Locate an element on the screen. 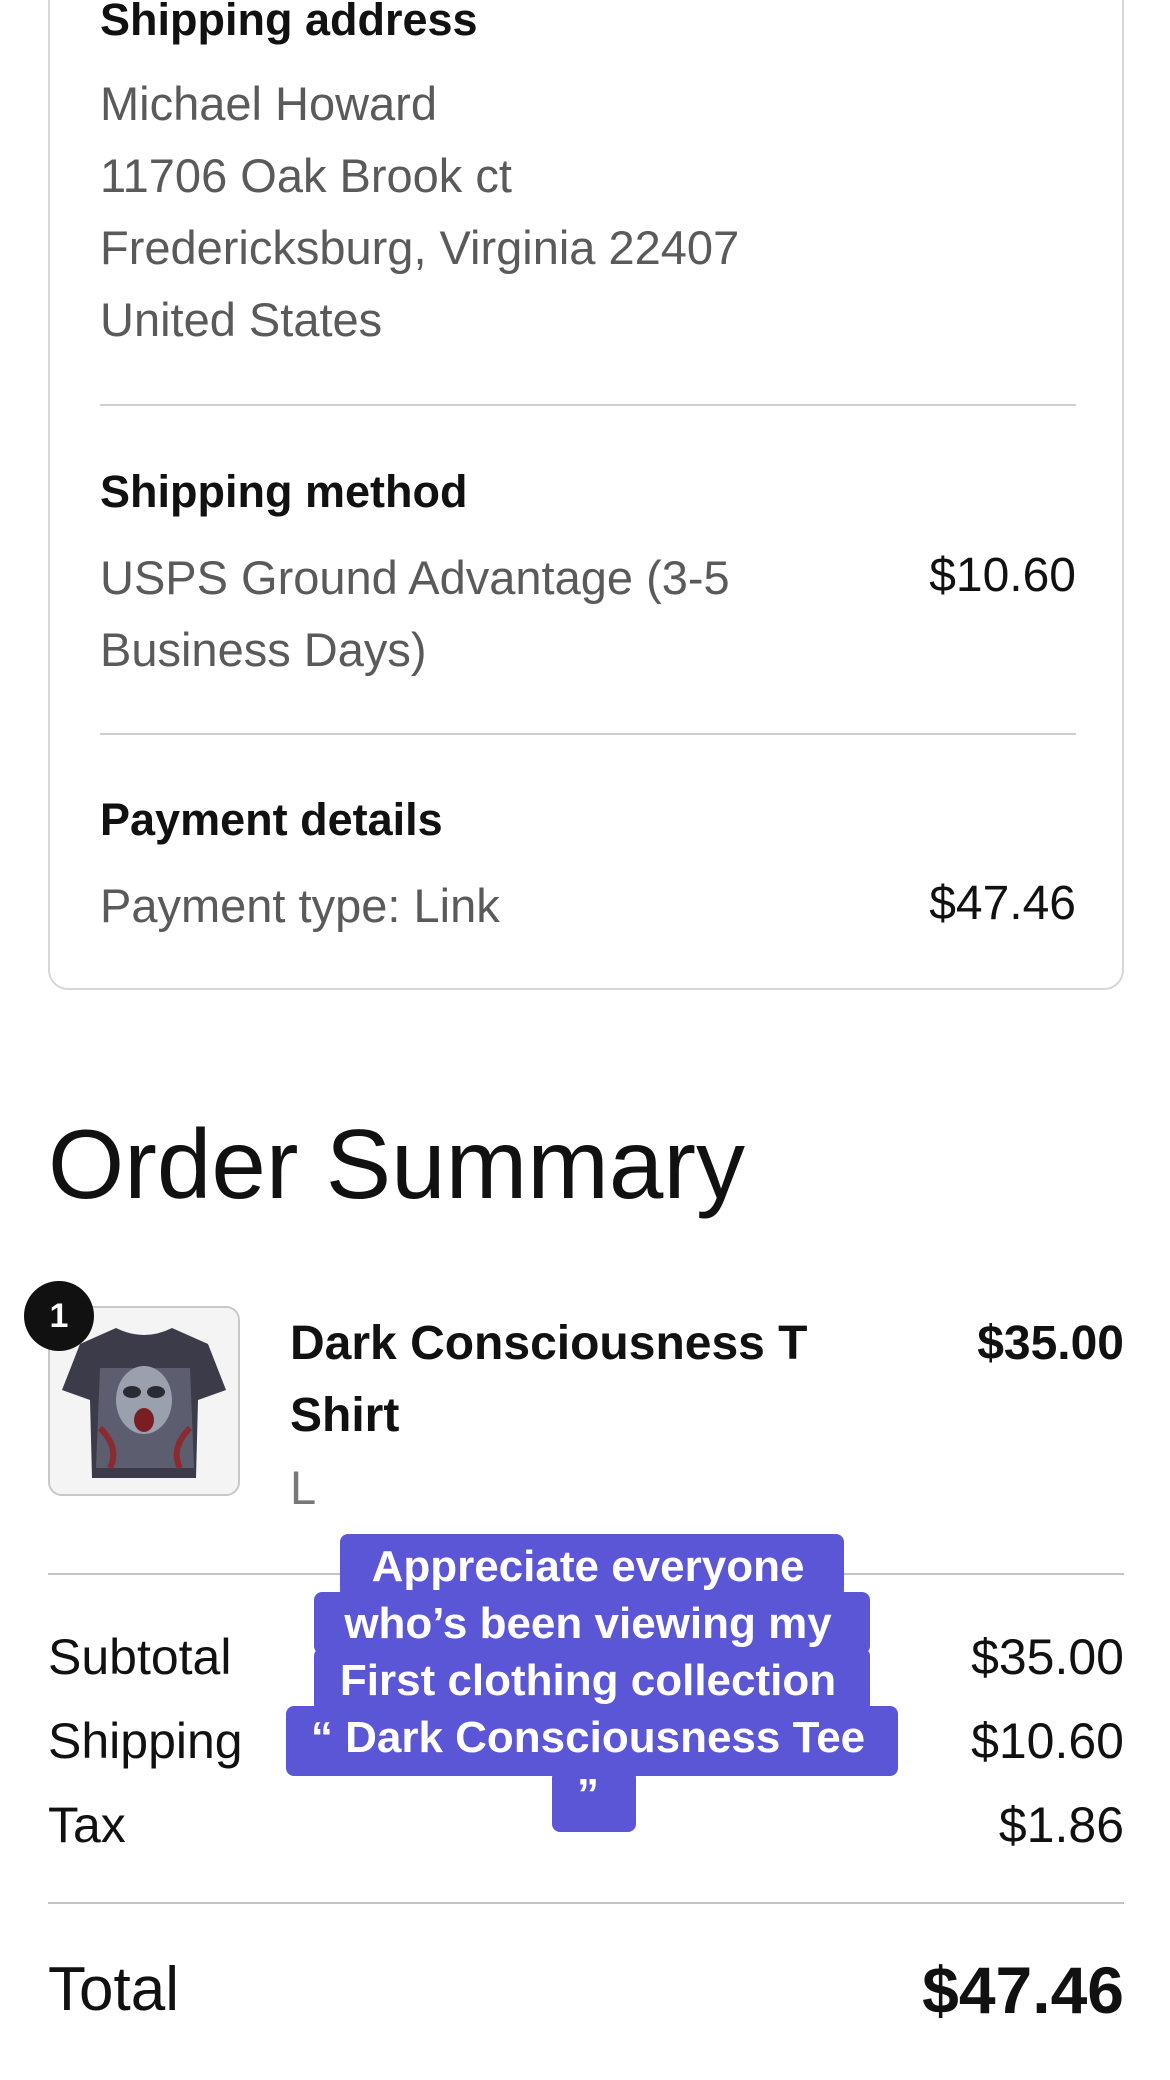 This screenshot has width=1170, height=2080. payment-amount: $47.46 is located at coordinates (1002, 903).